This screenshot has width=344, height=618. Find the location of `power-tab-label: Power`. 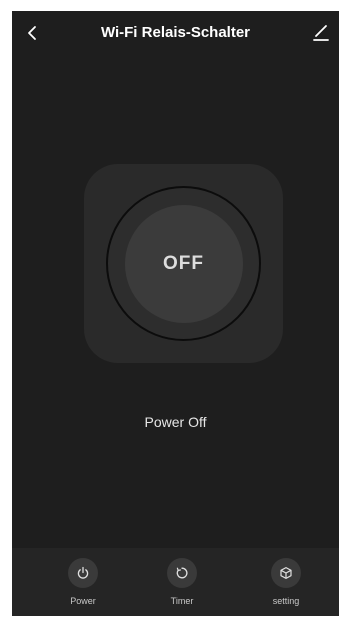

power-tab-label: Power is located at coordinates (83, 601).